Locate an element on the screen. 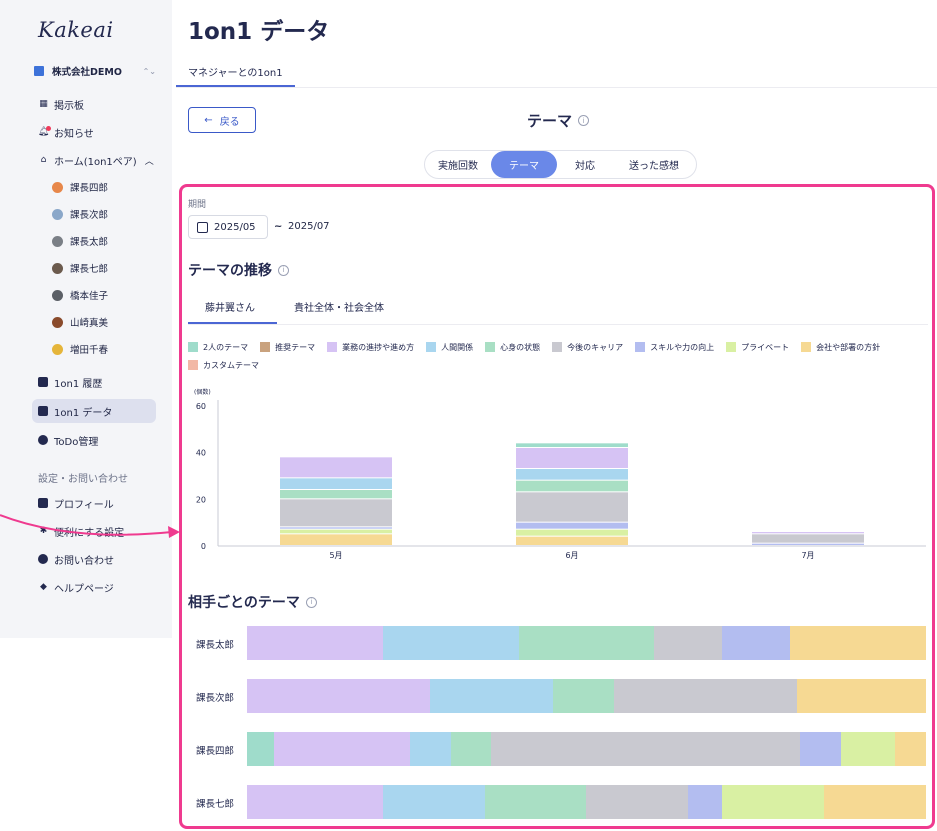 The image size is (937, 831). segment-feedback: 送った感想 is located at coordinates (654, 164).